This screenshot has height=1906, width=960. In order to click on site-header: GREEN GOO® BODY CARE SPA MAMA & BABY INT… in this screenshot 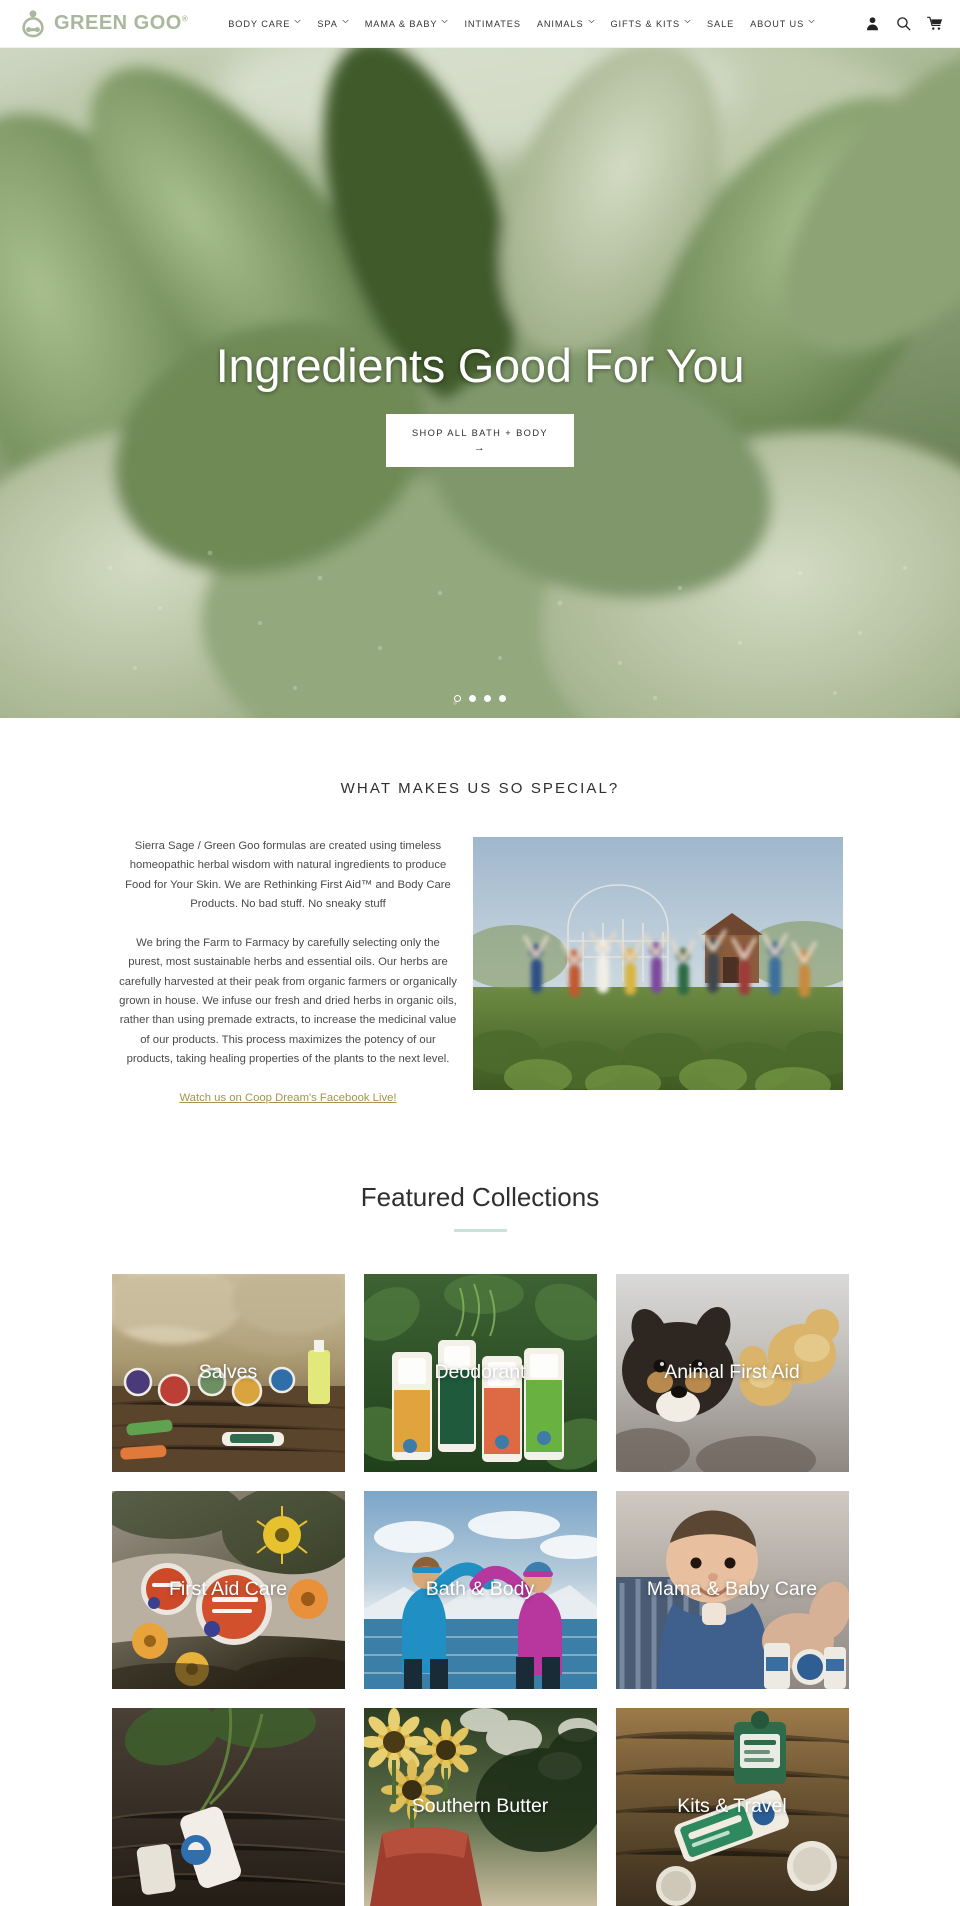, I will do `click(480, 24)`.